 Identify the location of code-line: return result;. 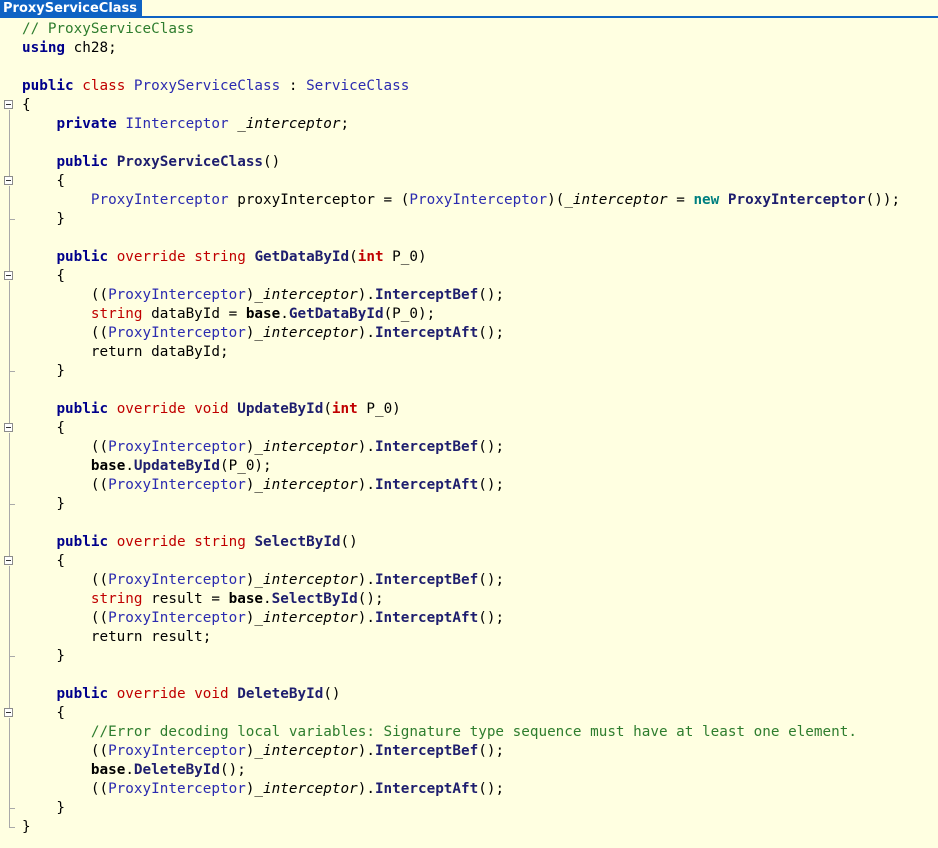
(469, 637).